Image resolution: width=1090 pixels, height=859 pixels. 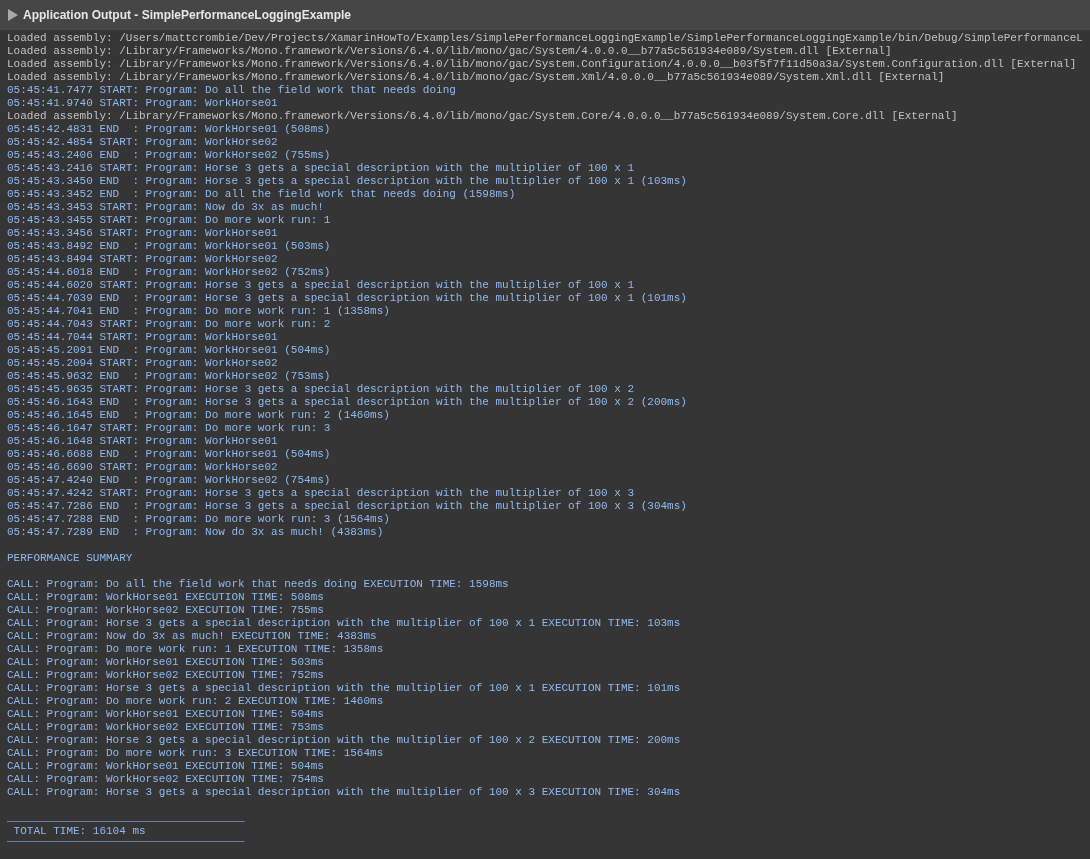 I want to click on log-line: 05:45:46.1648 START: Program: WorkHorse01, so click(x=142, y=441).